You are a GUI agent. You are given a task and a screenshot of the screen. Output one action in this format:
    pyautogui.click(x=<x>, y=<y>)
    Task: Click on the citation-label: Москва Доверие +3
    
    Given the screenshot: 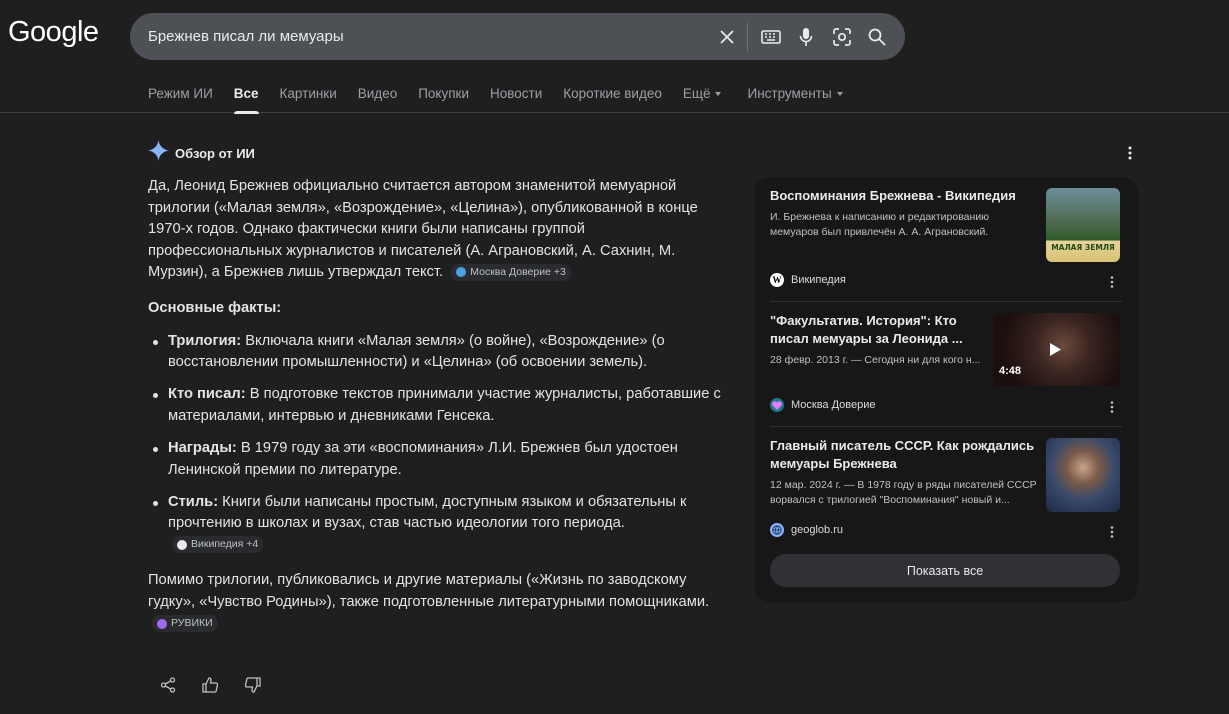 What is the action you would take?
    pyautogui.click(x=518, y=271)
    